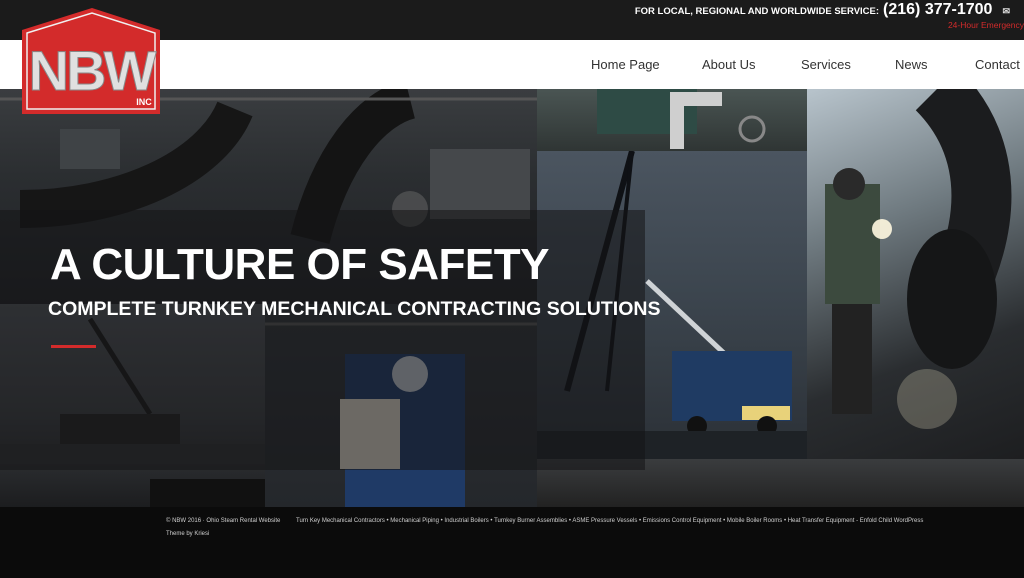  Describe the element at coordinates (826, 64) in the screenshot. I see `nav-services: Services` at that location.